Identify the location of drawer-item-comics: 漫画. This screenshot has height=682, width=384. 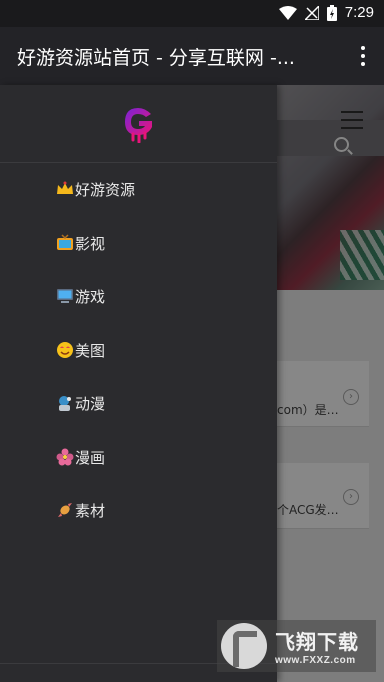
(80, 457).